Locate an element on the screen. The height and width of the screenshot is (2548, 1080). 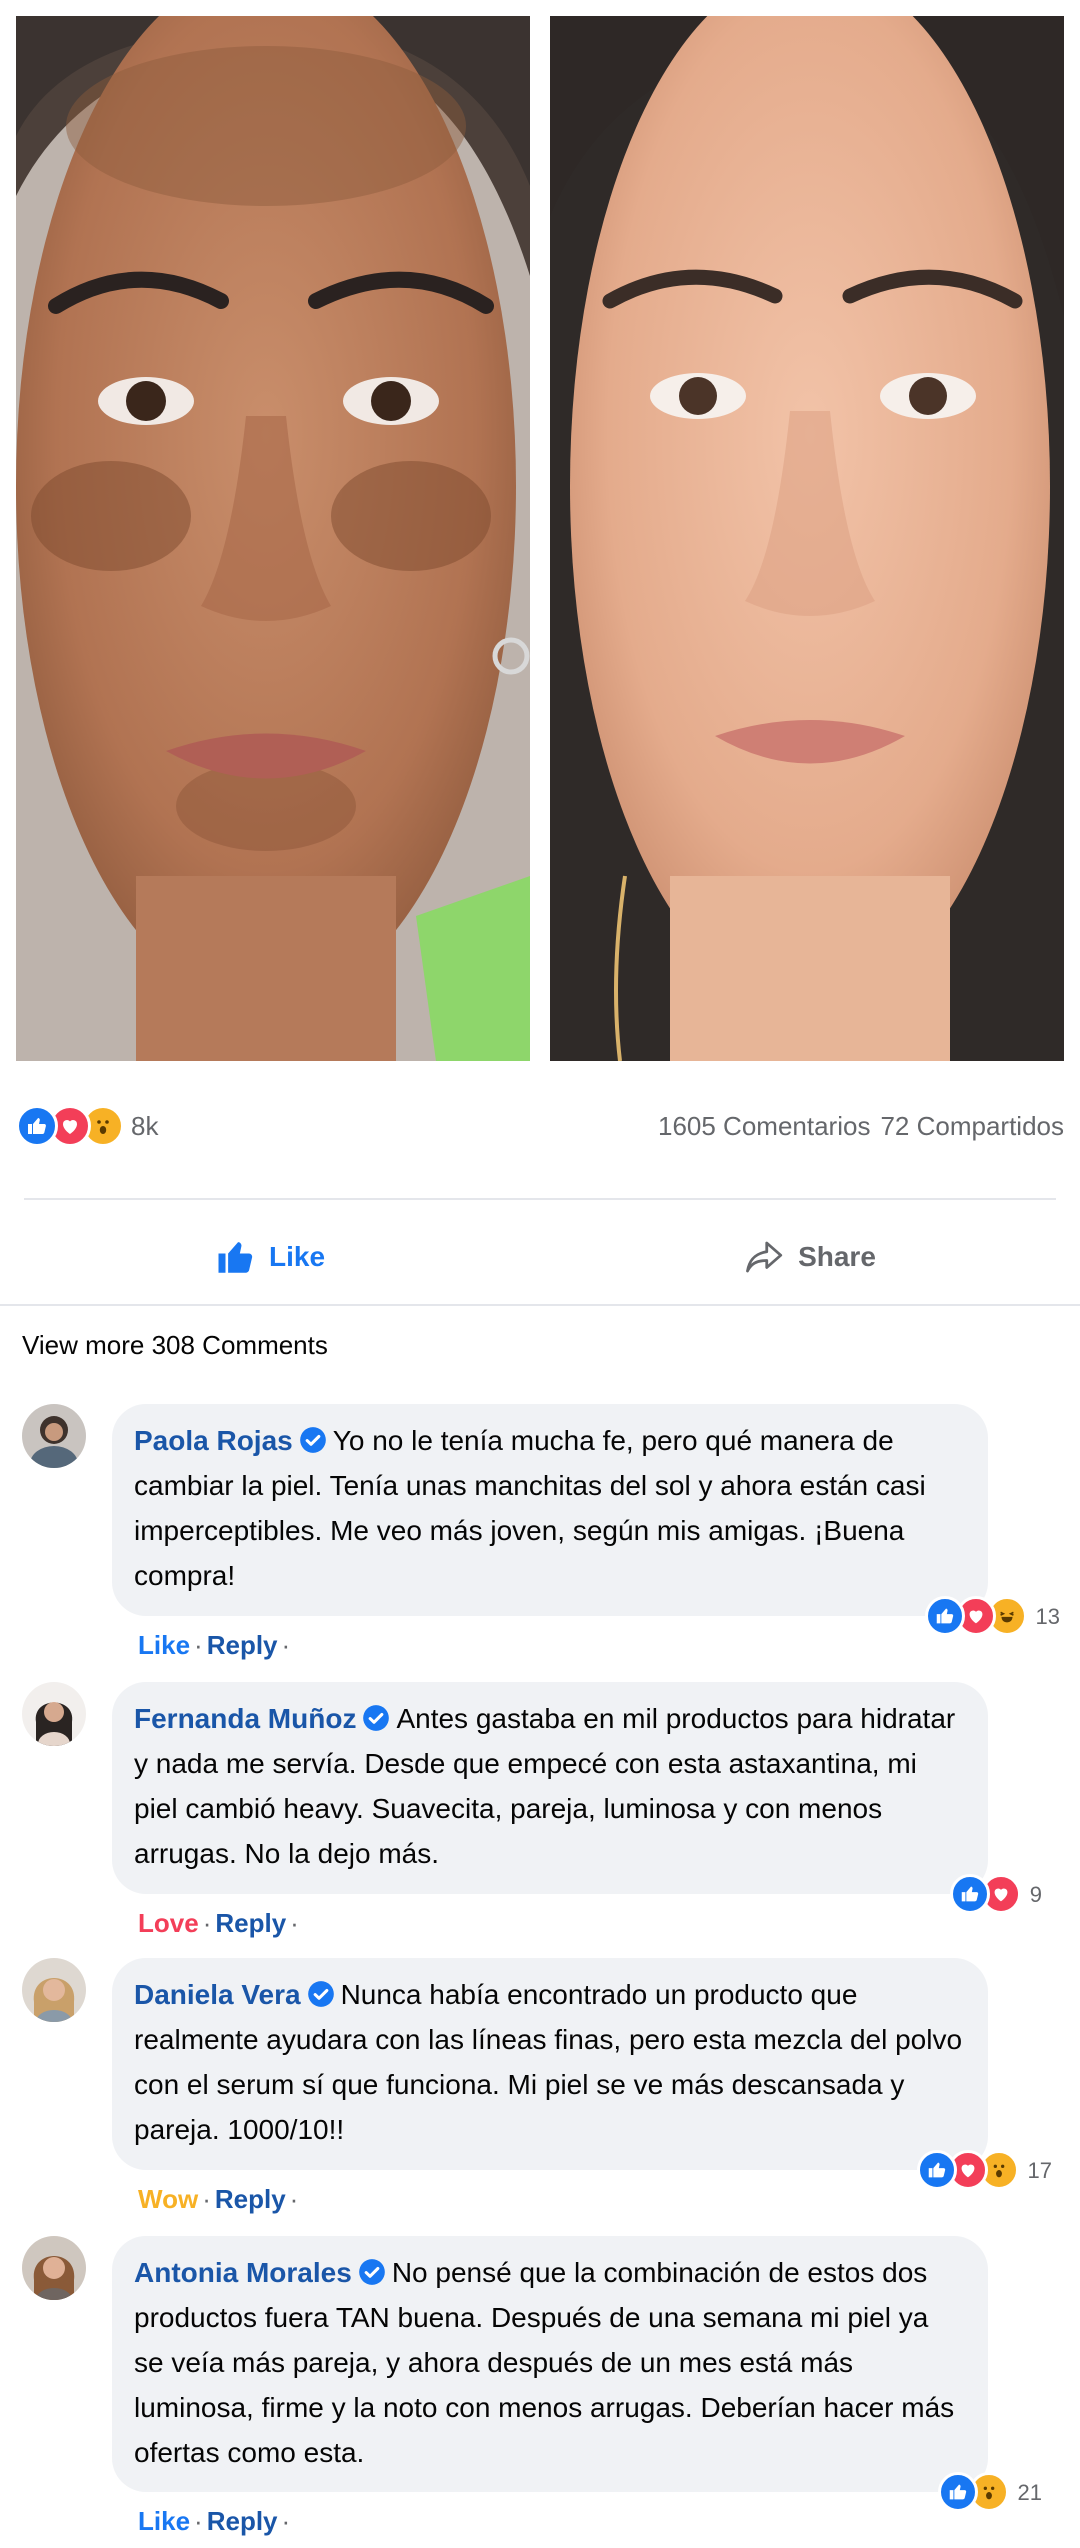
comment-author: Paola Rojas is located at coordinates (213, 1440).